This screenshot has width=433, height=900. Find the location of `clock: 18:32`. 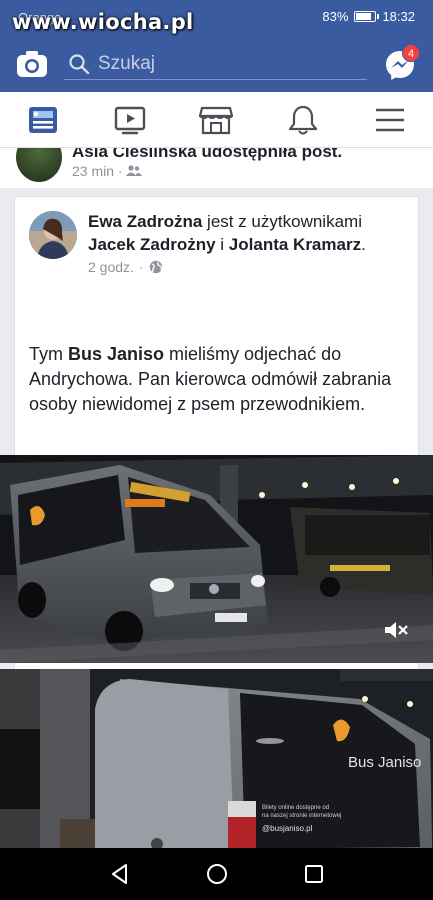

clock: 18:32 is located at coordinates (398, 16).